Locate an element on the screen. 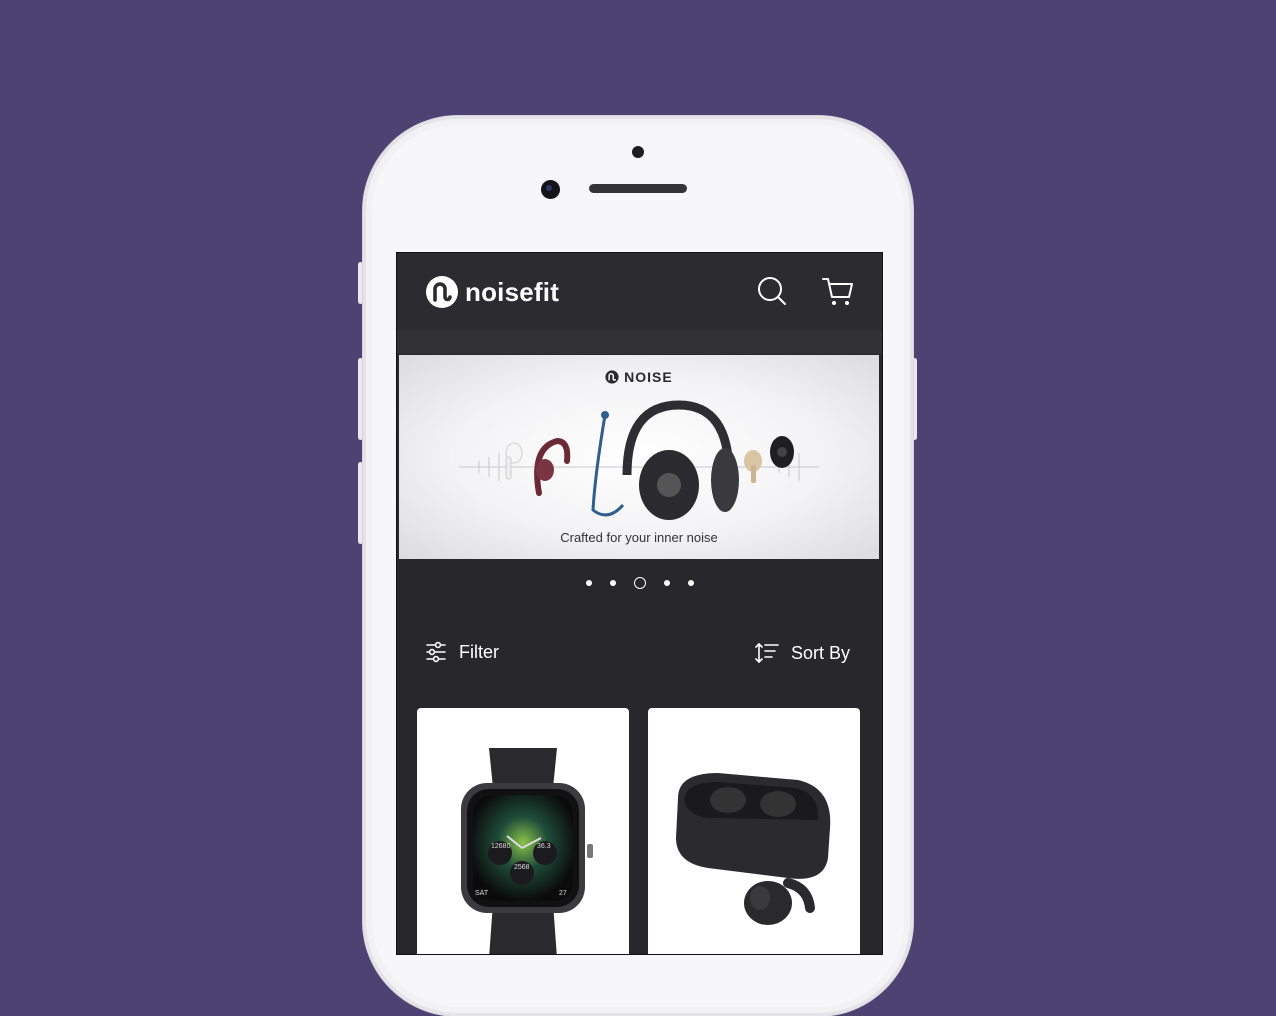 This screenshot has width=1276, height=1016. watch-day: SAT is located at coordinates (482, 893).